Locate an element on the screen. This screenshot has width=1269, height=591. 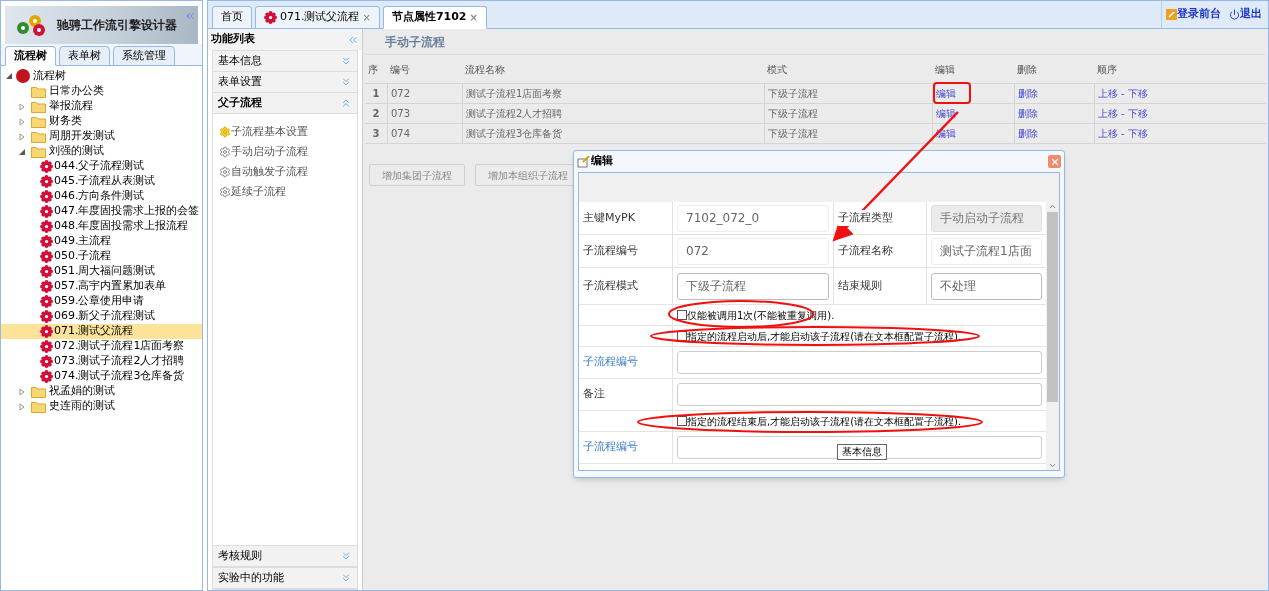
form-label: 子流程编号 is located at coordinates (626, 447).